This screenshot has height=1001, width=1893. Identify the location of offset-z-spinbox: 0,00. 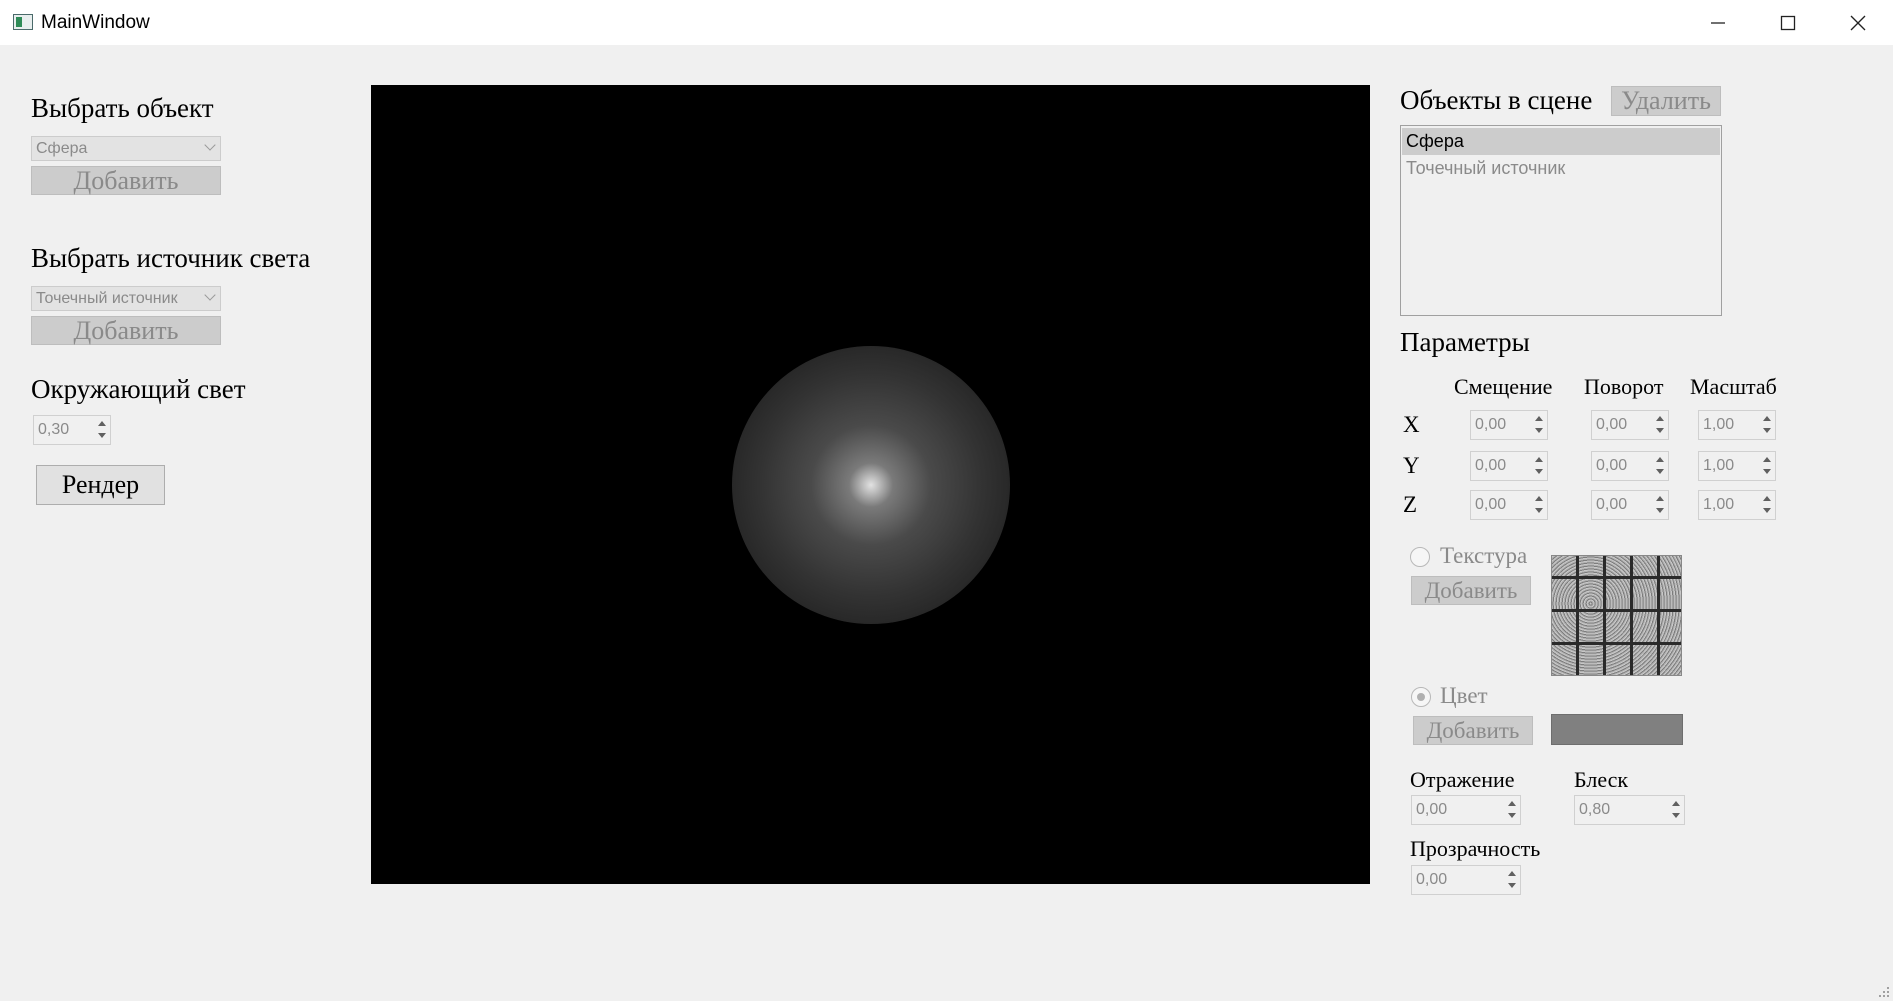
(1509, 505).